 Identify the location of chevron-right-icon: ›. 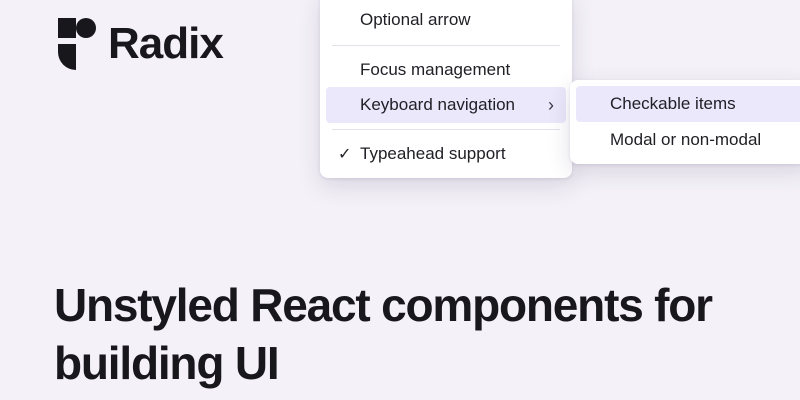
(551, 104).